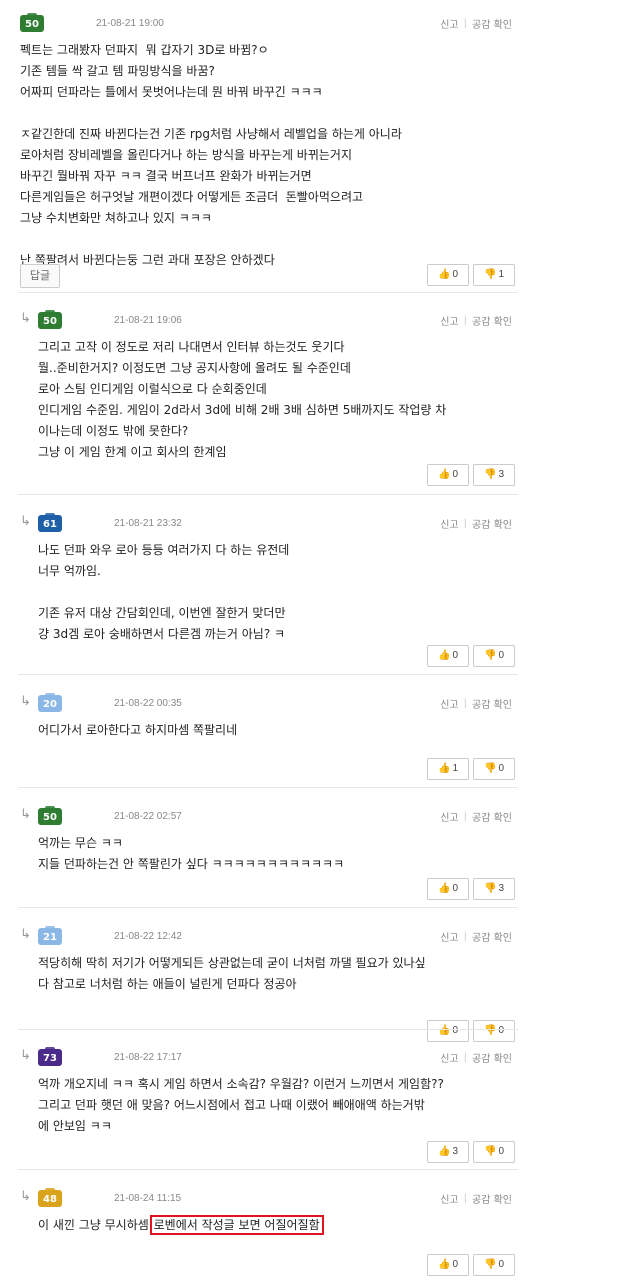 This screenshot has width=640, height=1280. What do you see at coordinates (455, 768) in the screenshot?
I see `like-count: 1` at bounding box center [455, 768].